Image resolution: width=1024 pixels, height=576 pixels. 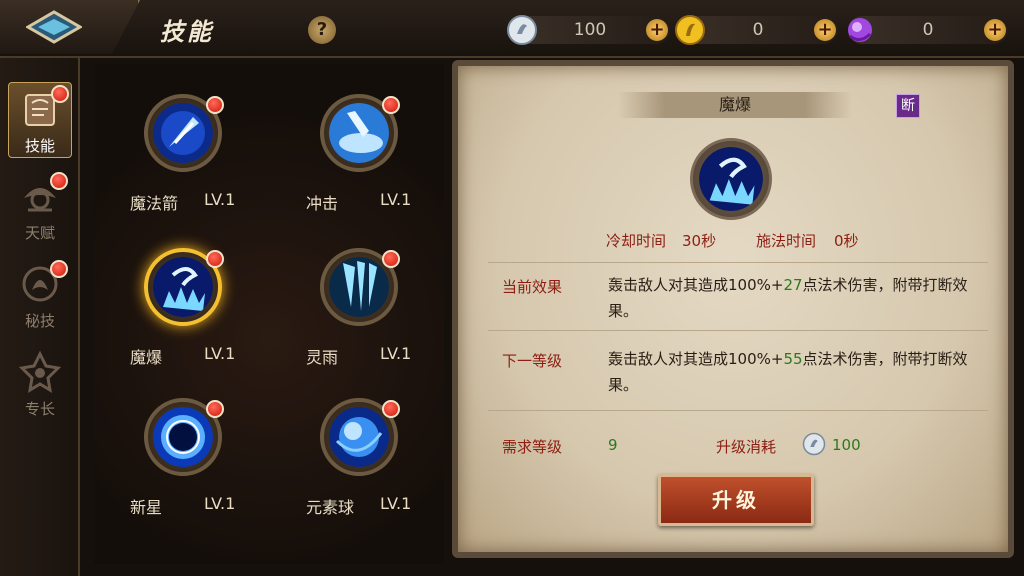 What do you see at coordinates (798, 298) in the screenshot?
I see `current-effect-text: 轰击敌人对其造成100%+27点法术伤害，附带打断效果。` at bounding box center [798, 298].